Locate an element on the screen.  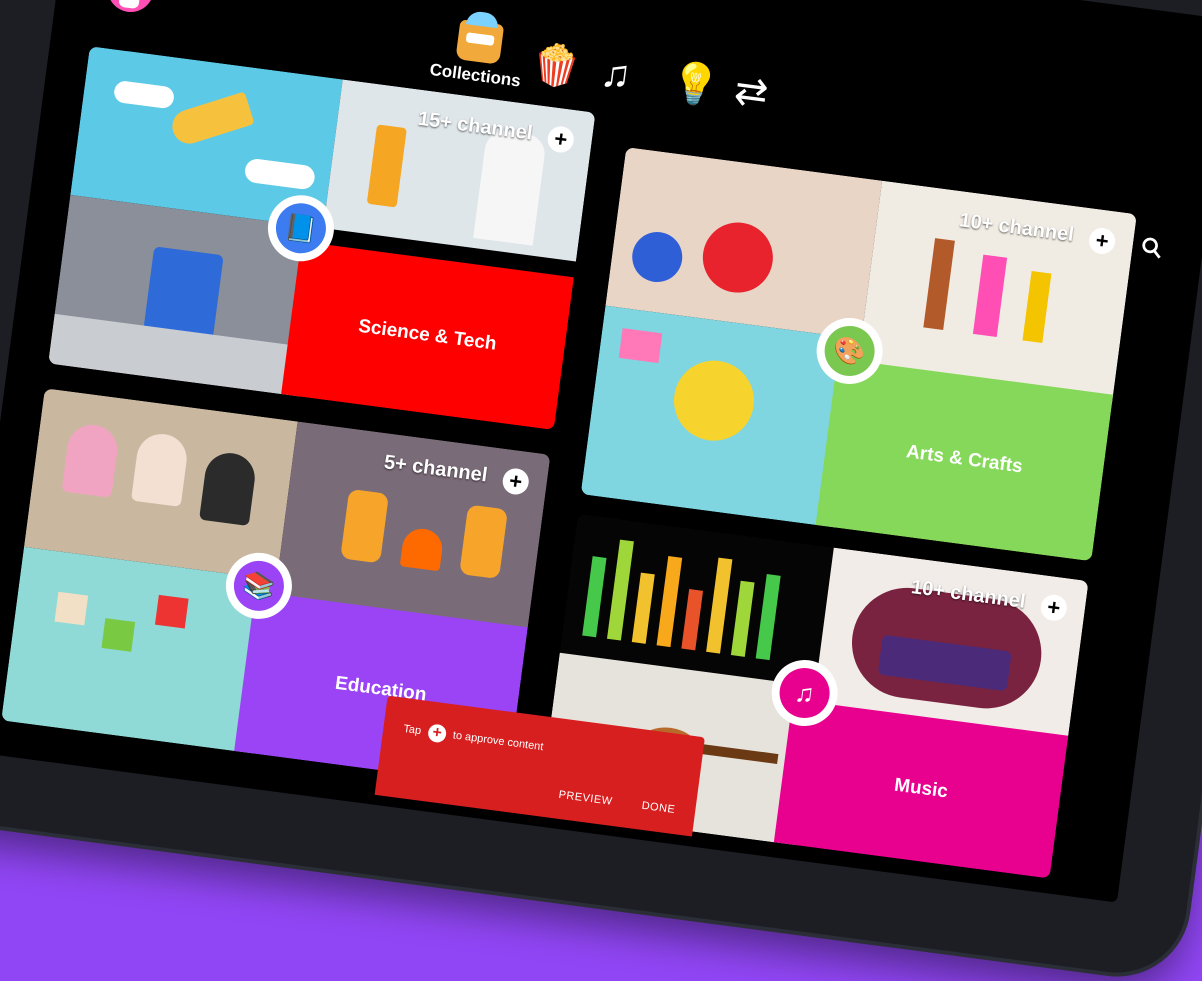
nav-collections: Collections is located at coordinates (477, 53).